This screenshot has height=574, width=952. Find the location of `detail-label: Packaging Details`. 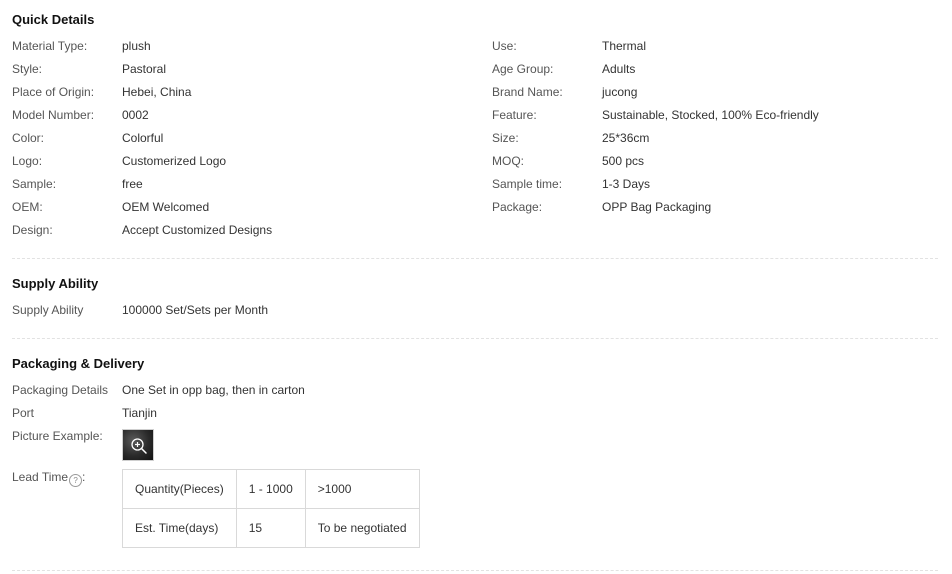

detail-label: Packaging Details is located at coordinates (60, 390).